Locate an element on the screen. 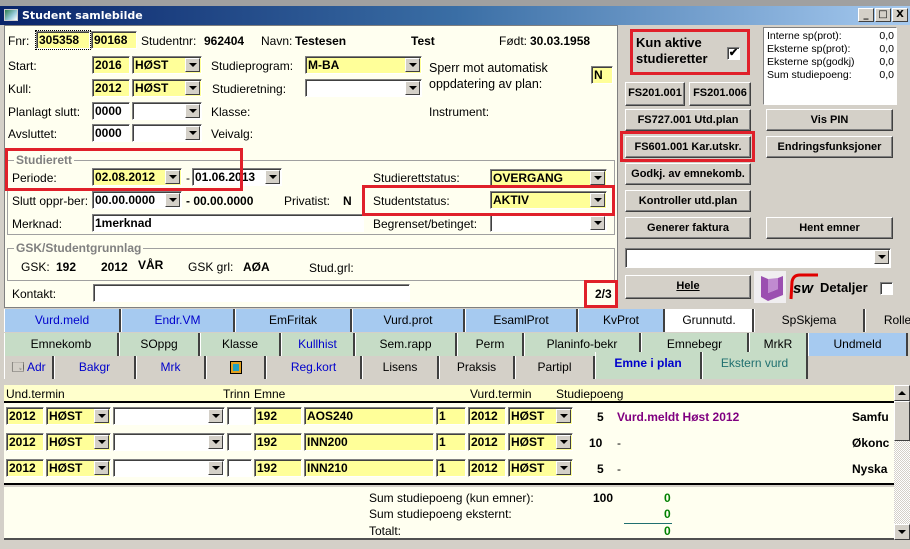 The height and width of the screenshot is (549, 910). tab-spskjema: SpSkjema is located at coordinates (809, 320).